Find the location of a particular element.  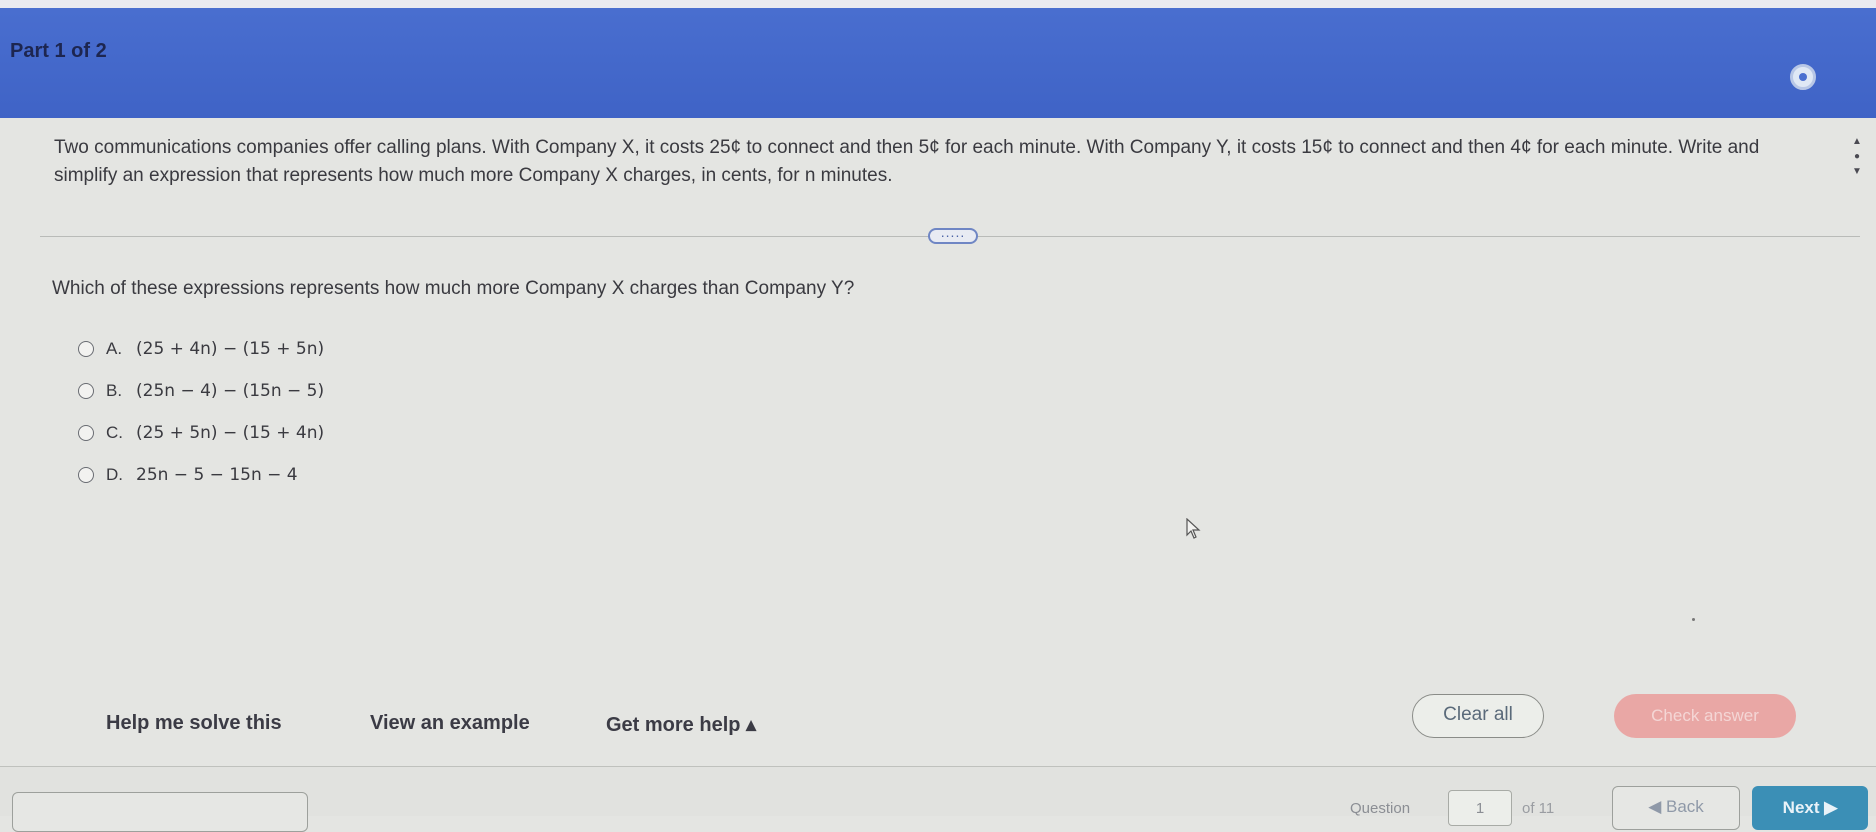

choice-b: B. (25n − 4) − (15n − 5) is located at coordinates (201, 391).